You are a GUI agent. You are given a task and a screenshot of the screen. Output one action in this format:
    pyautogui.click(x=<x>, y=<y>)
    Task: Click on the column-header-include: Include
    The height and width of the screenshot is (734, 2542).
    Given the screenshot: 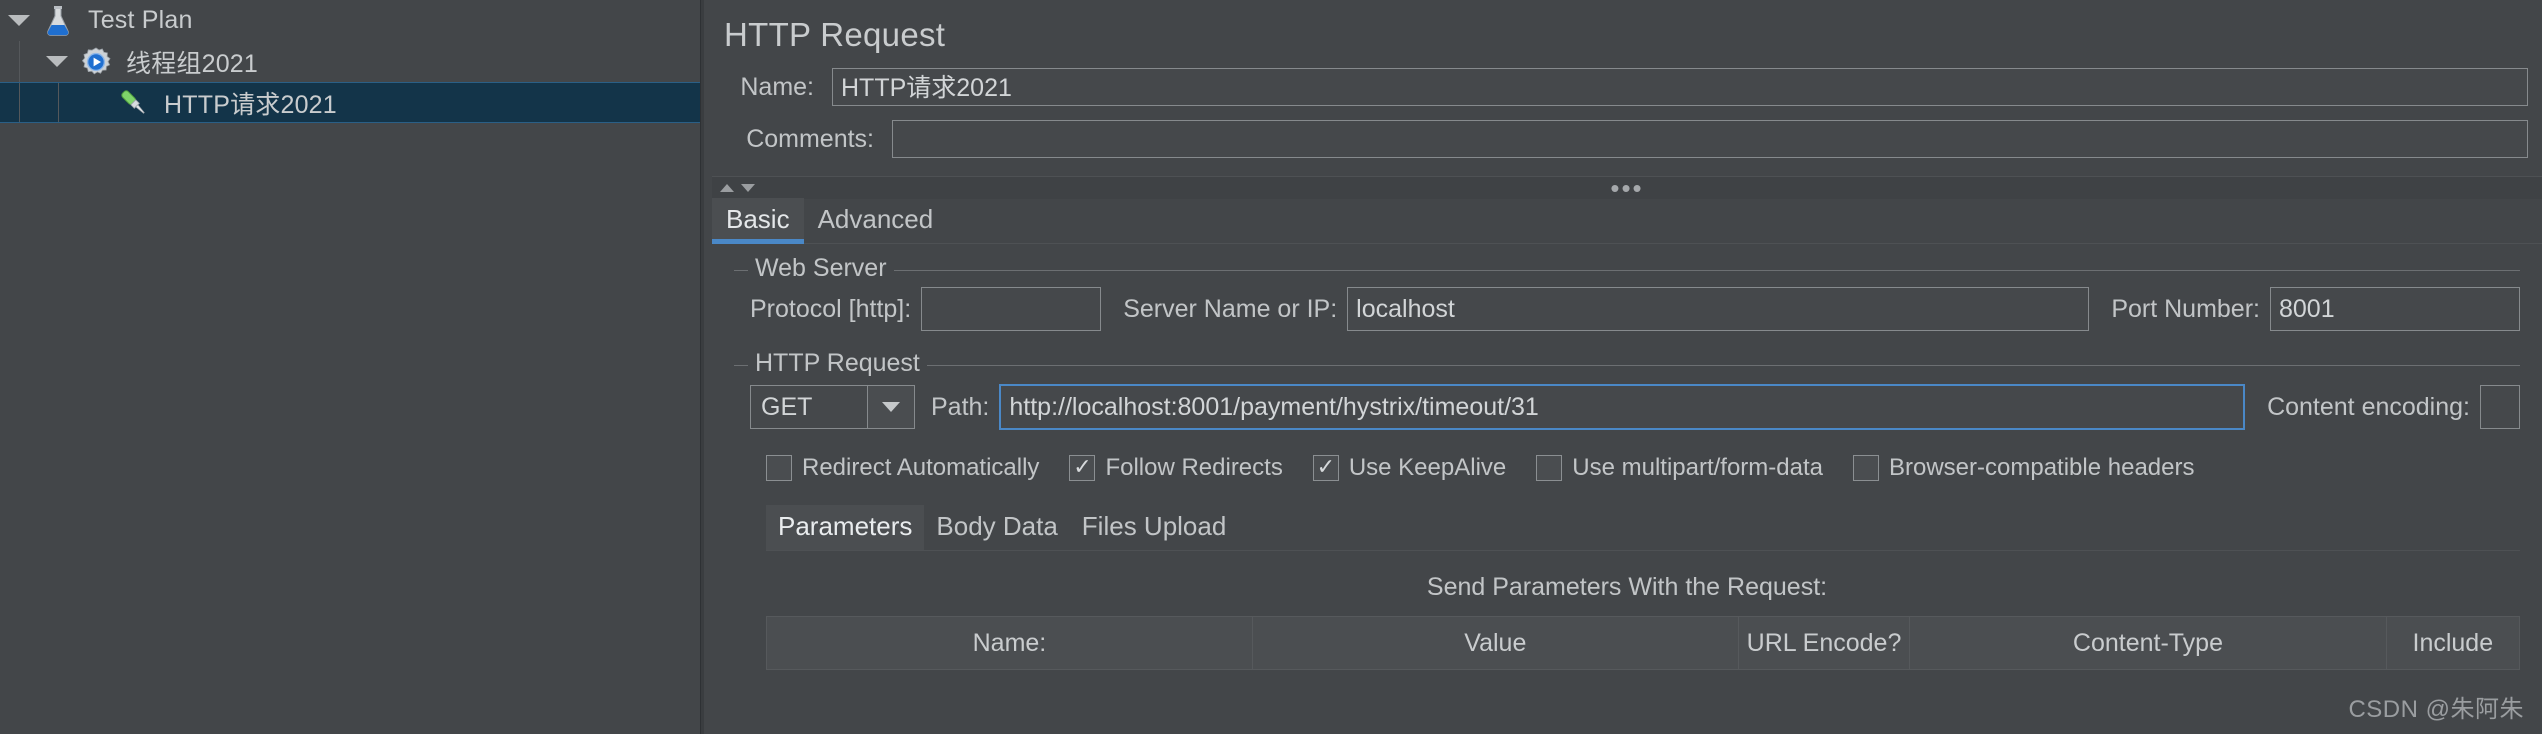 What is the action you would take?
    pyautogui.click(x=2454, y=643)
    